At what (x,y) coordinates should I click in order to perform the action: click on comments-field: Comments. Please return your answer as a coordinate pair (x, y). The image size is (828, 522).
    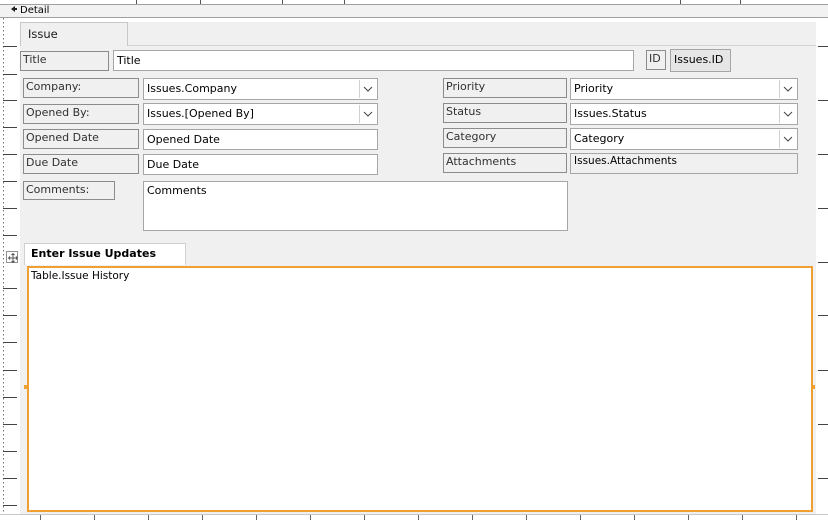
    Looking at the image, I should click on (355, 206).